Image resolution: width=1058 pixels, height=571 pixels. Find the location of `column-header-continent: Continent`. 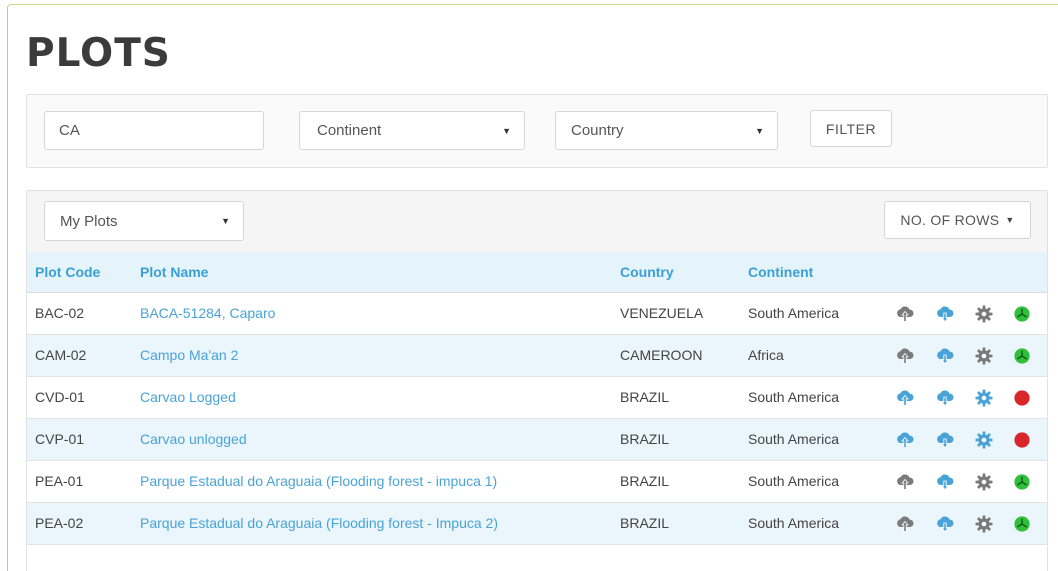

column-header-continent: Continent is located at coordinates (780, 272).